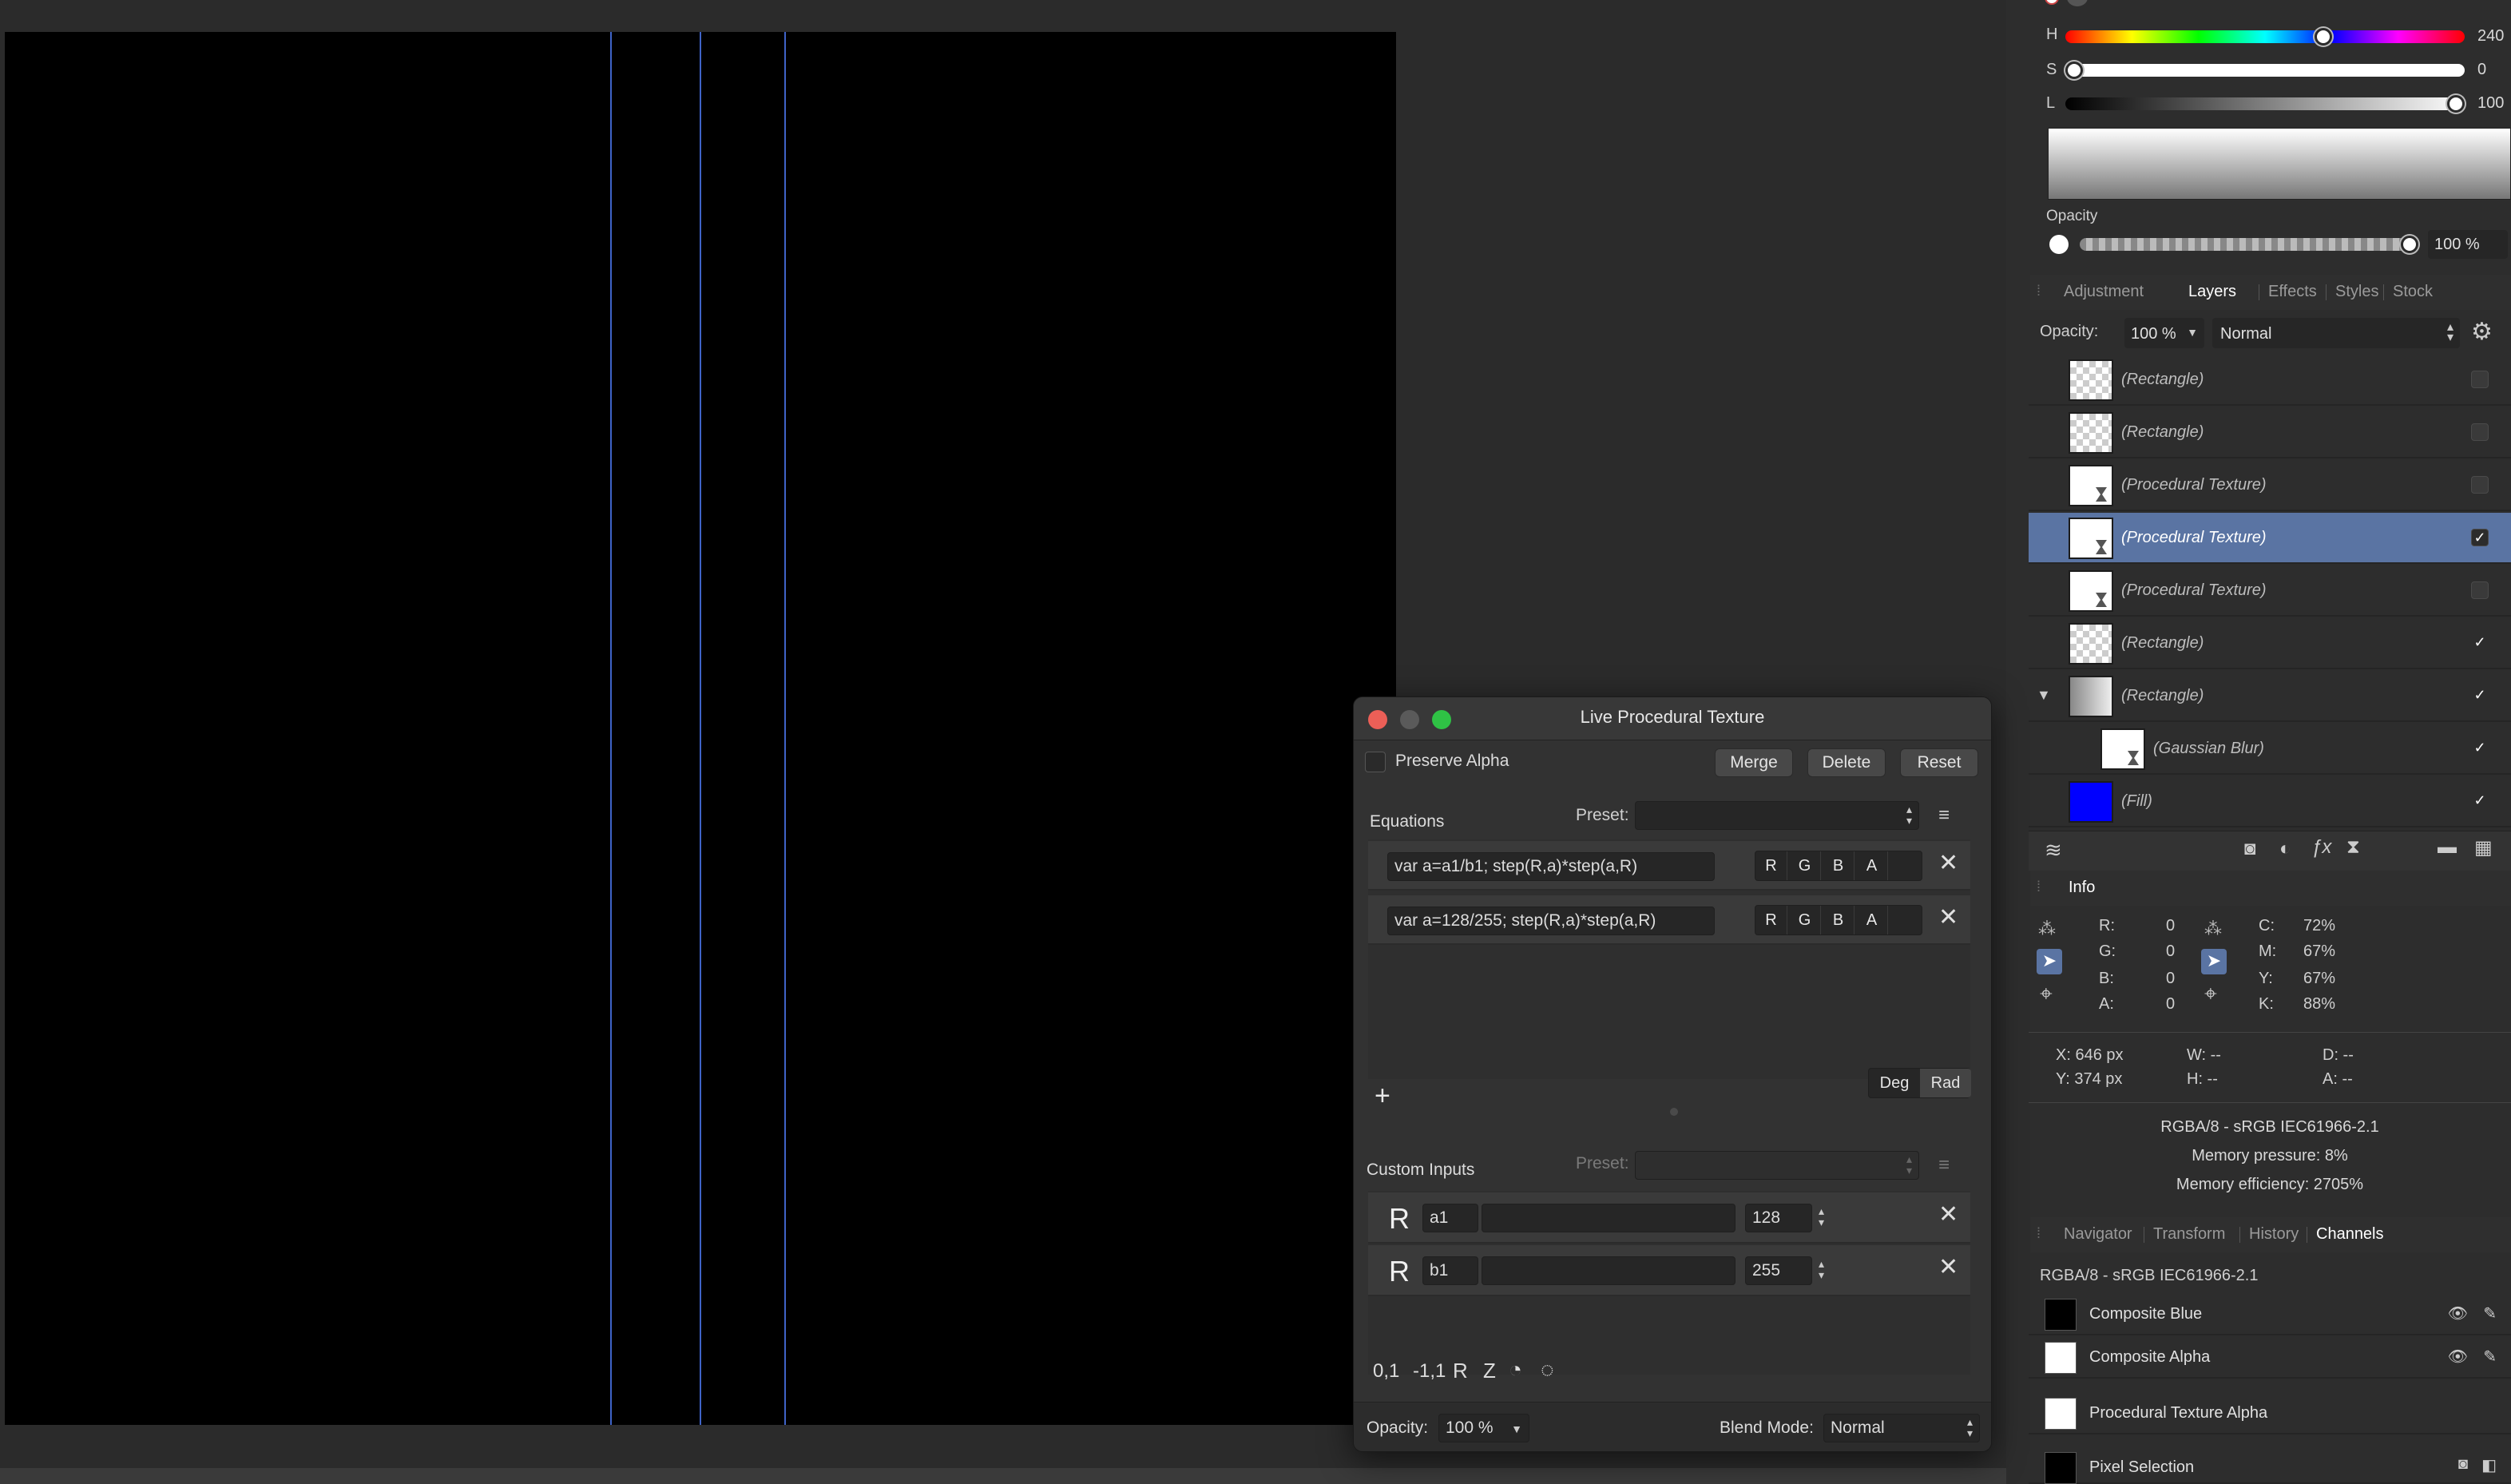  Describe the element at coordinates (2208, 749) in the screenshot. I see `layer-name: (Gaussian Blur)` at that location.